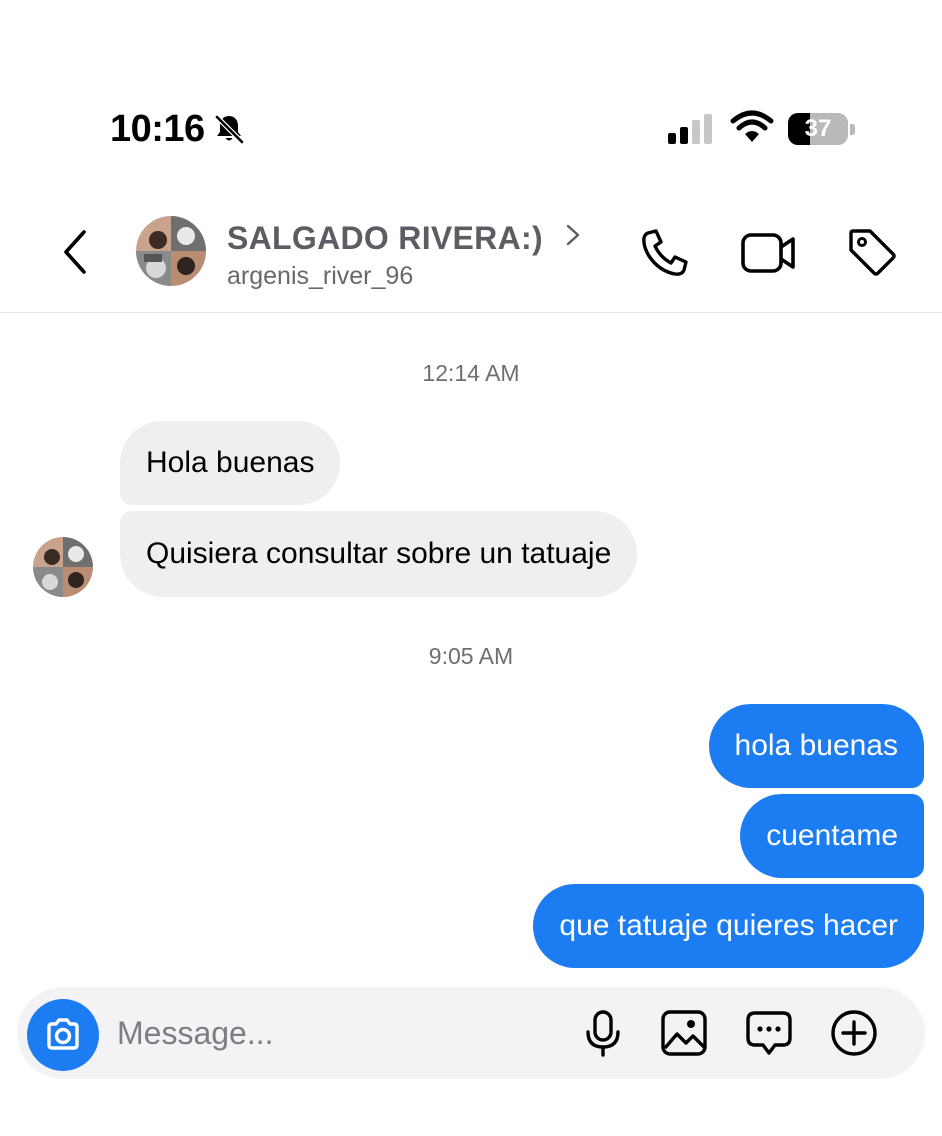  What do you see at coordinates (471, 656) in the screenshot?
I see `message-timestamp: 9:05 AM` at bounding box center [471, 656].